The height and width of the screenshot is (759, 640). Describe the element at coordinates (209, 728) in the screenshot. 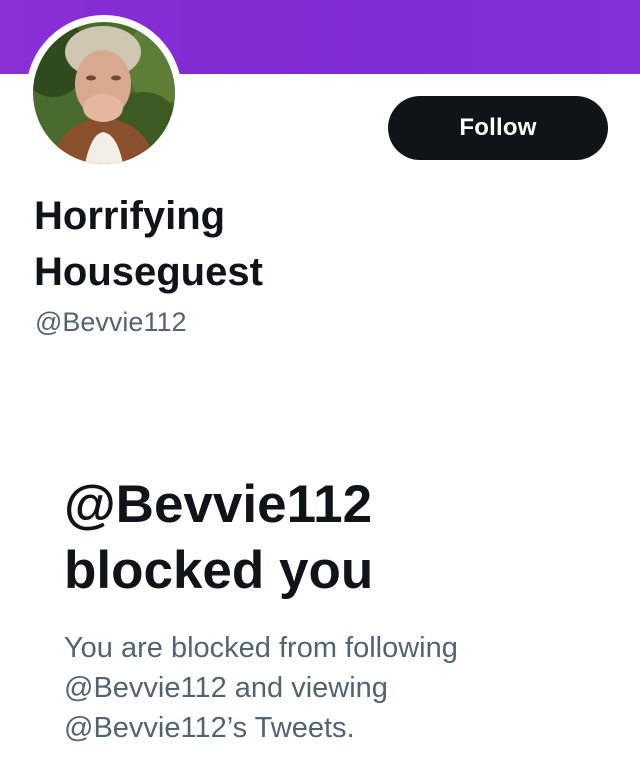

I see `blocked-description-line-3: @Bevvie112’s Tweets.` at that location.